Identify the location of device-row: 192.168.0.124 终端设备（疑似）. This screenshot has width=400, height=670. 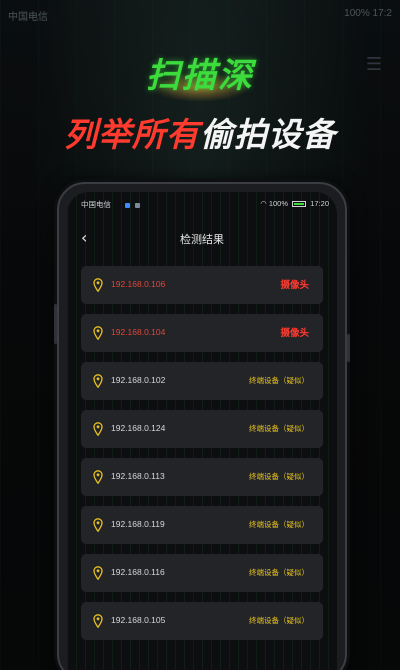
(202, 429).